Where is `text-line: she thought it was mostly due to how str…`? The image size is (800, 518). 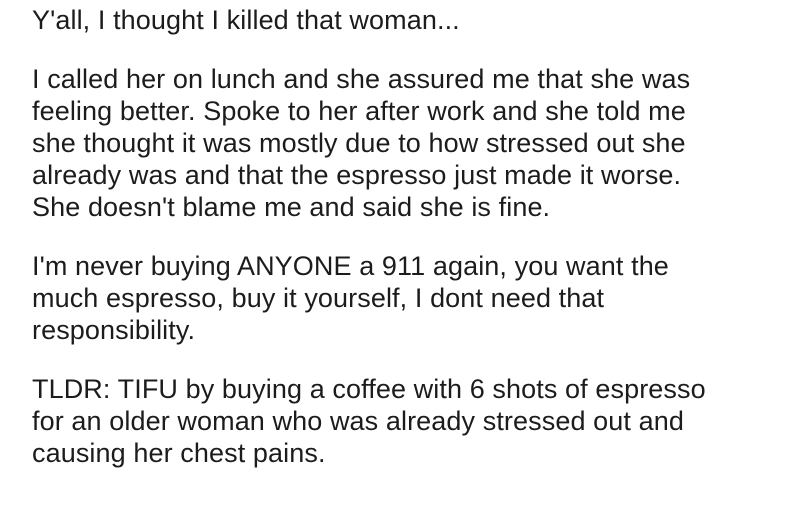
text-line: she thought it was mostly due to how str… is located at coordinates (359, 143).